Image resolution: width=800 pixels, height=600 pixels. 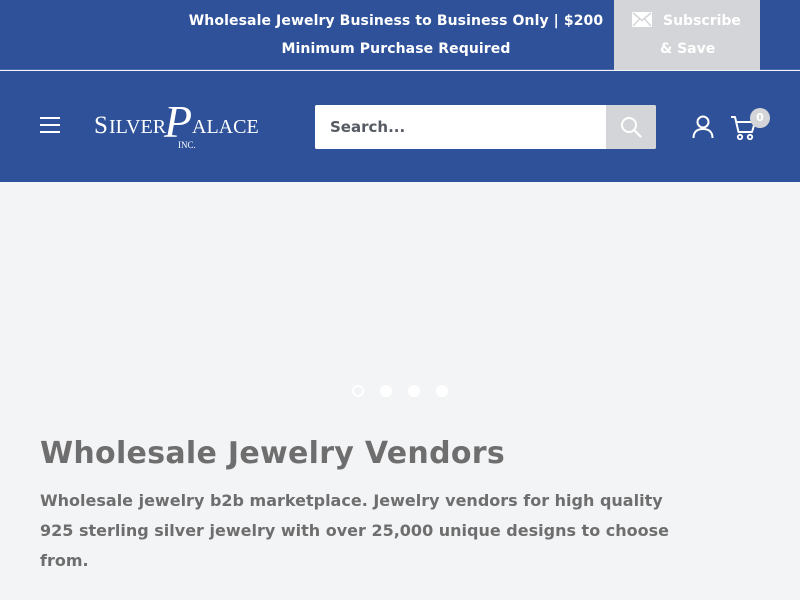 I want to click on subscribe-label-line1: Subscribe, so click(x=702, y=21).